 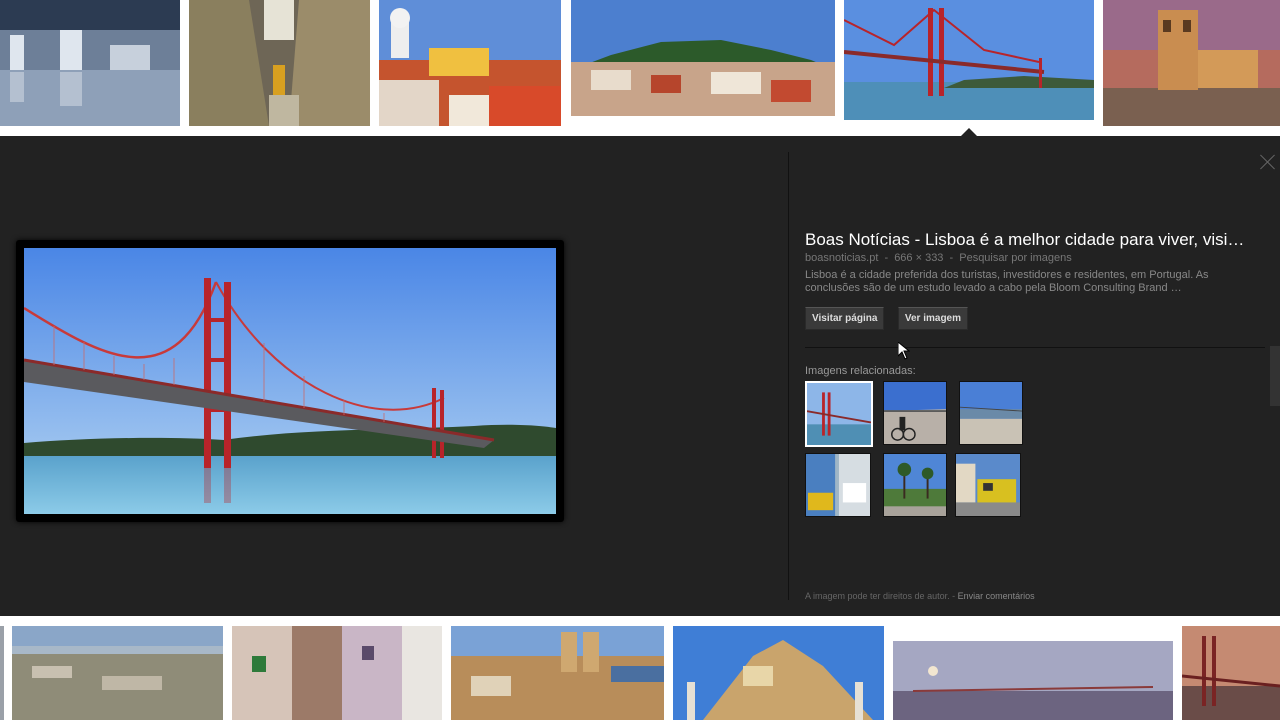 I want to click on related-image-bridge, so click(x=839, y=414).